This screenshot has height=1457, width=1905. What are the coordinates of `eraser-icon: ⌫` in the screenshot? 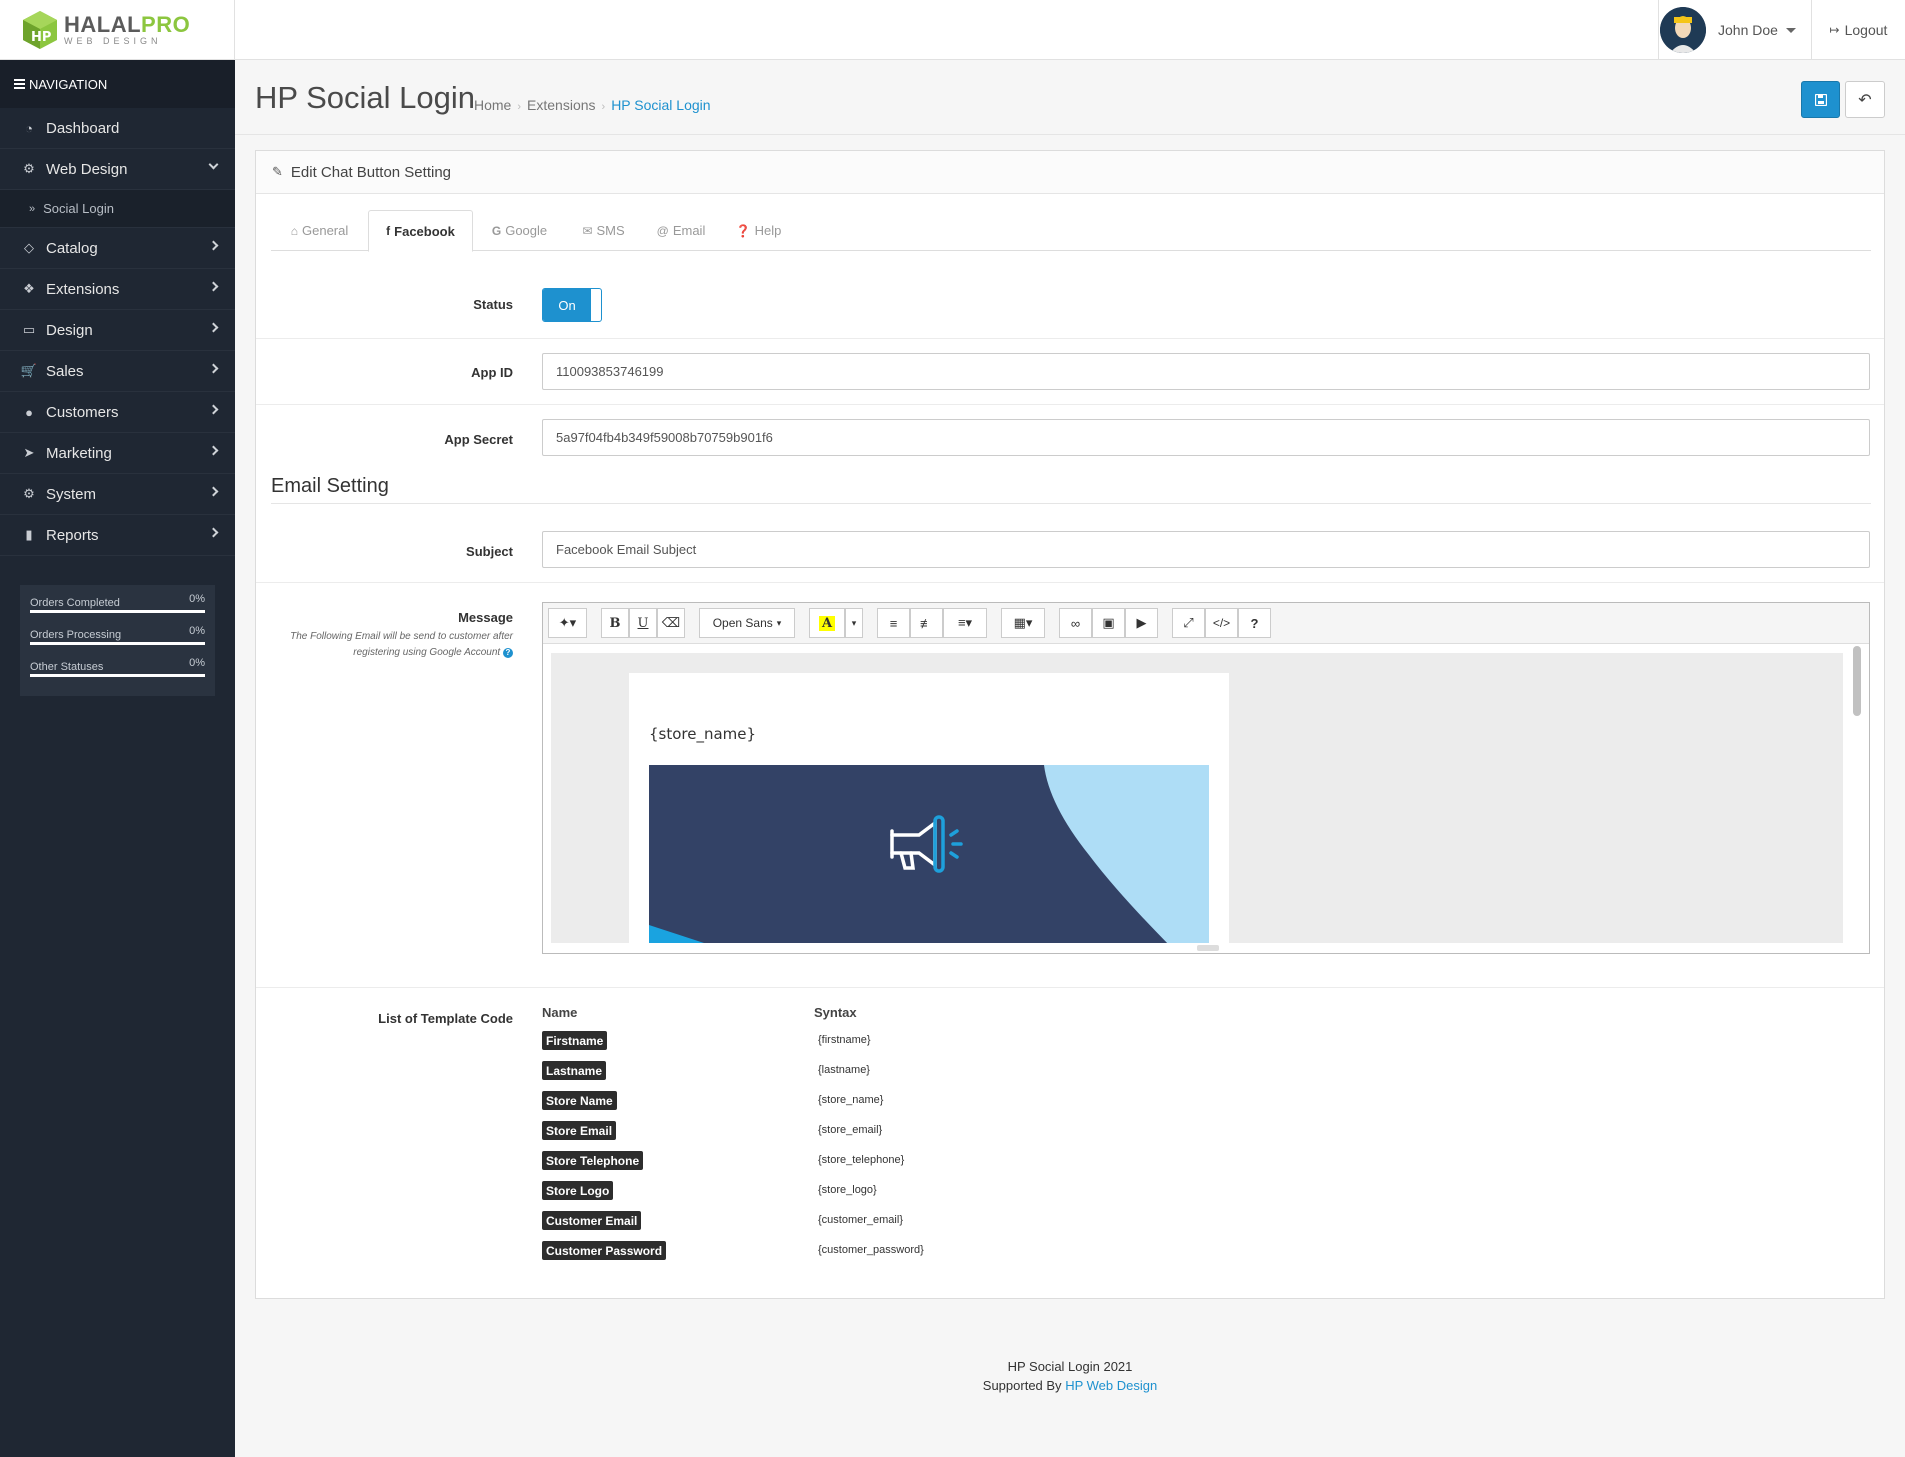 It's located at (671, 622).